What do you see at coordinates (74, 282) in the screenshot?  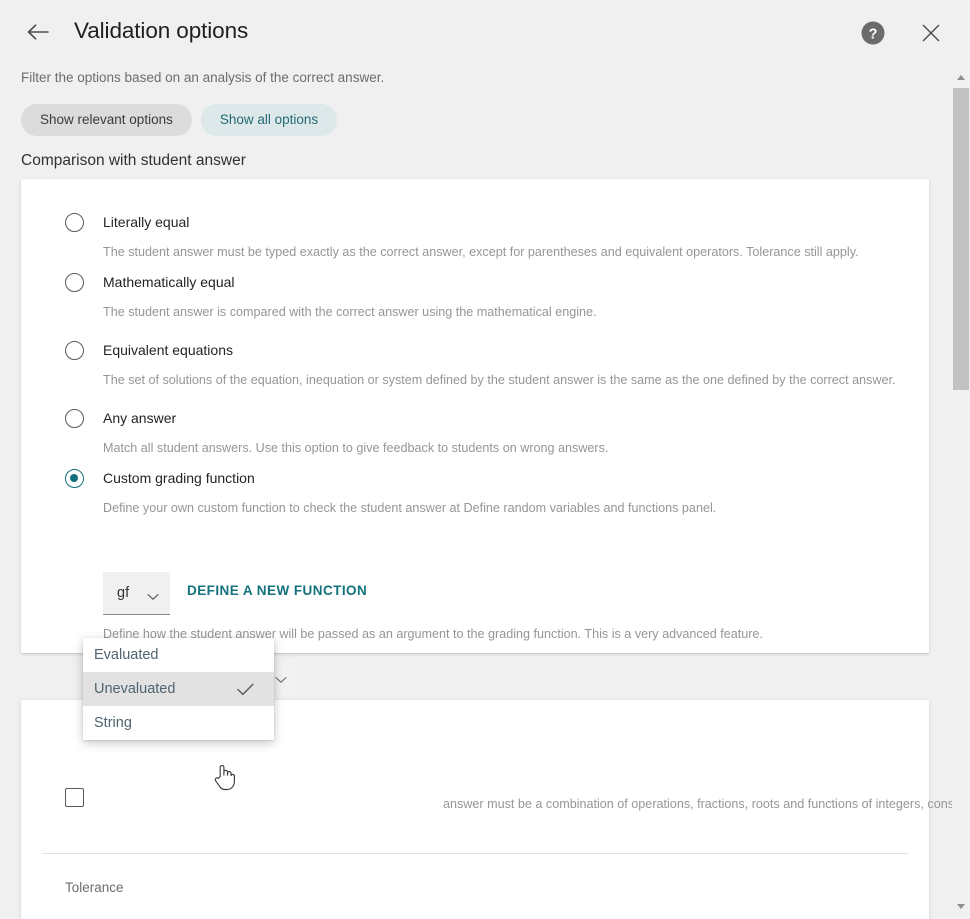 I see `radio-mathematically-equal` at bounding box center [74, 282].